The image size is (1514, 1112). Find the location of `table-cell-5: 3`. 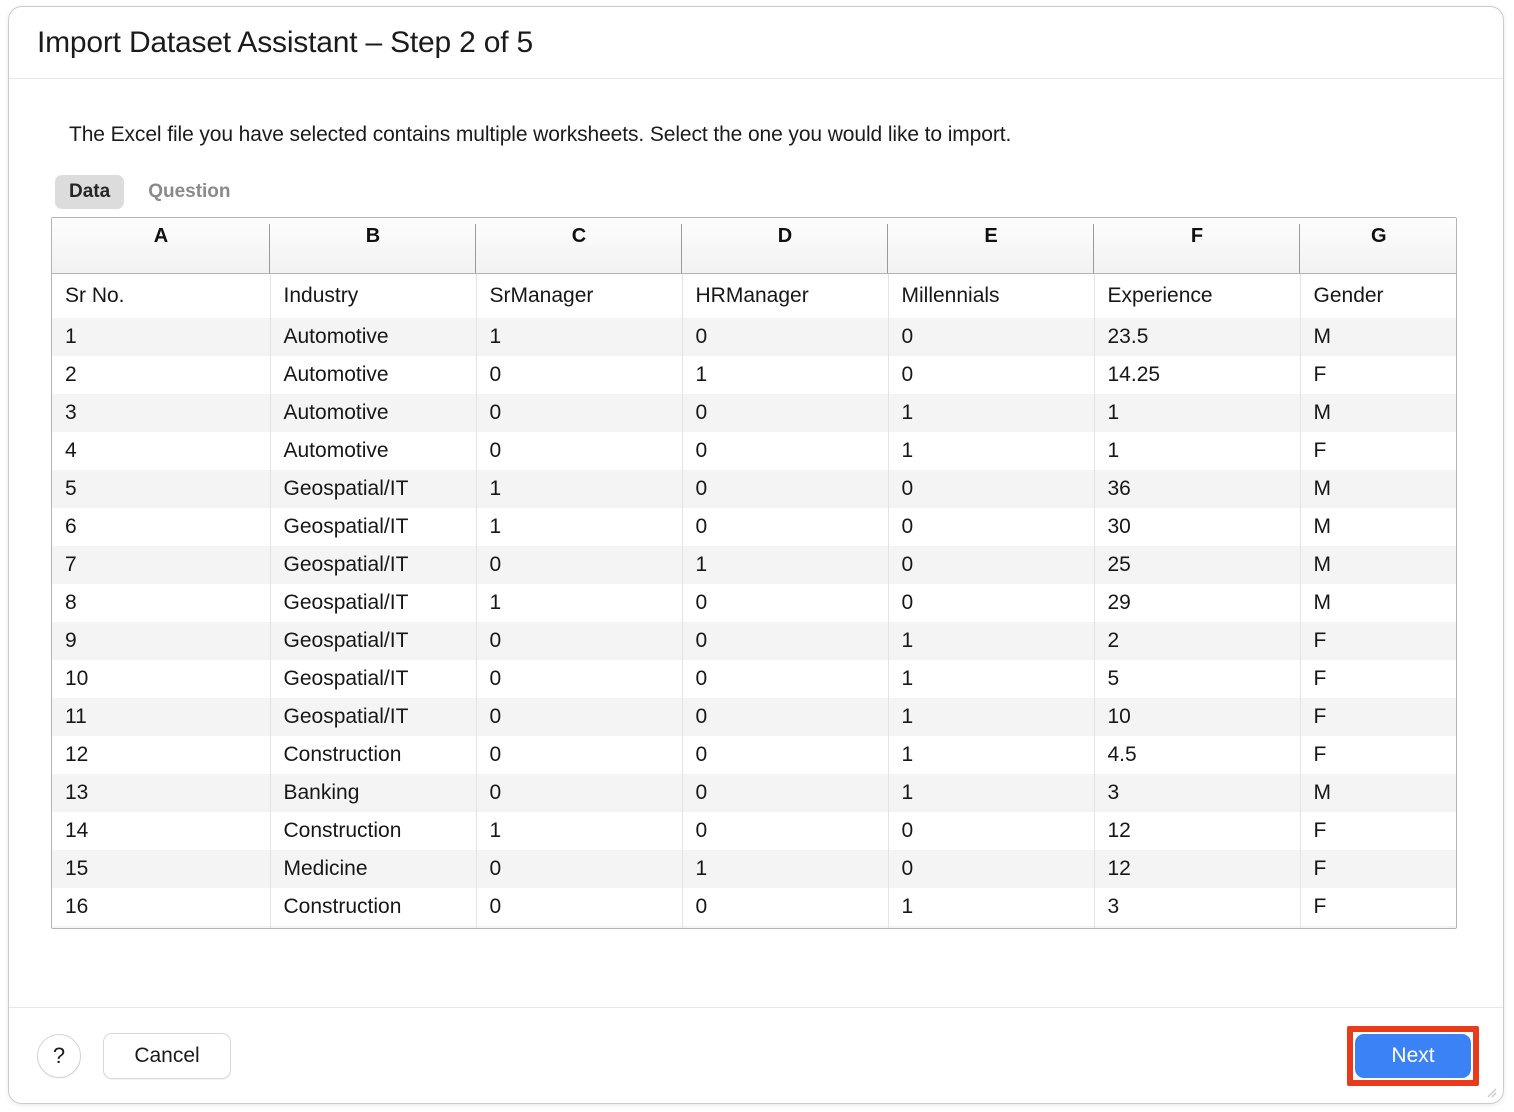

table-cell-5: 3 is located at coordinates (1197, 792).